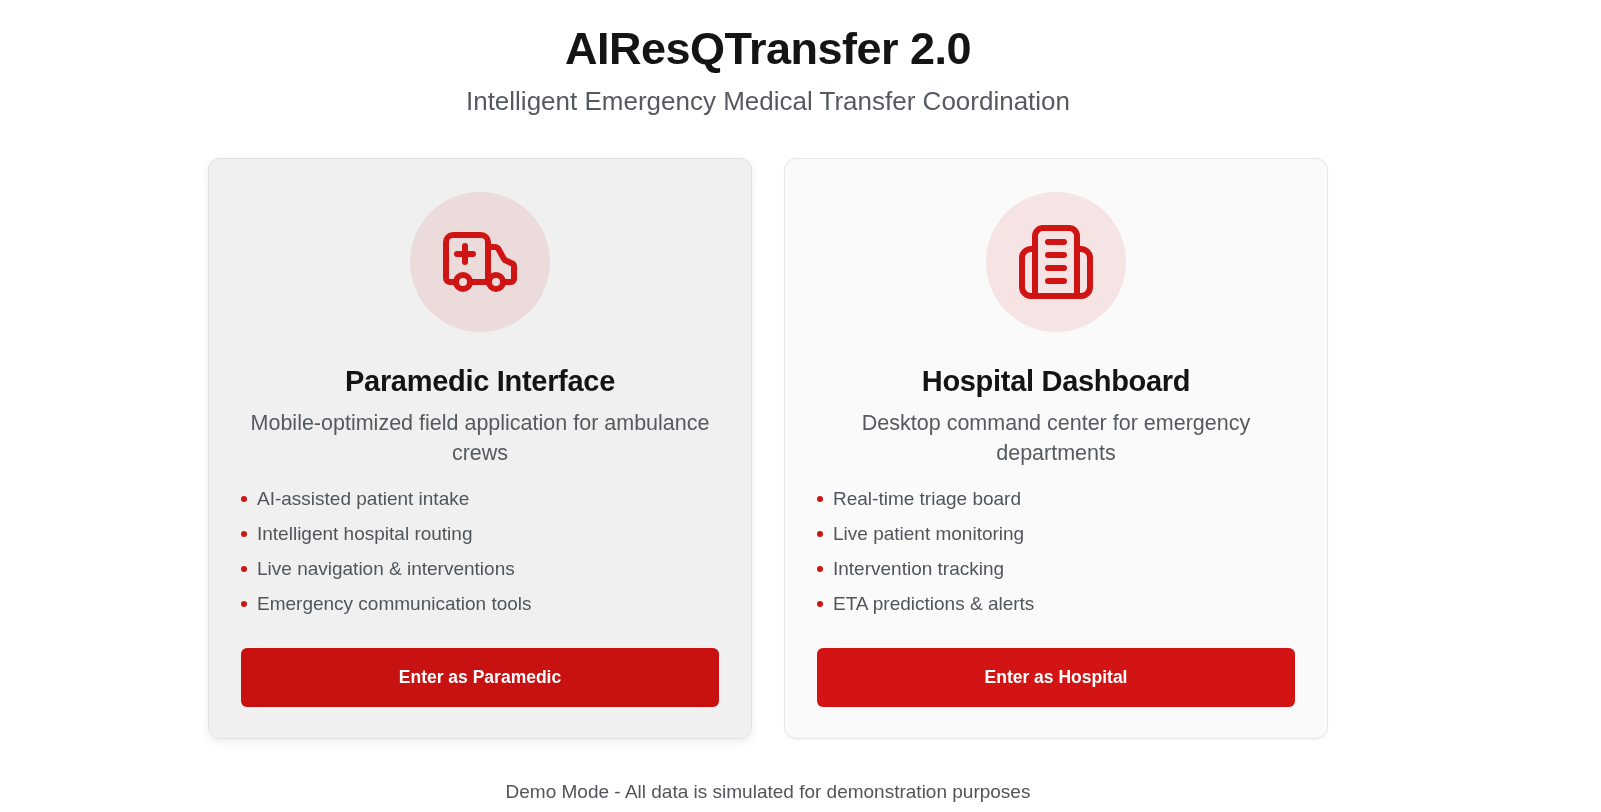 This screenshot has height=812, width=1601. Describe the element at coordinates (480, 438) in the screenshot. I see `card-description: Mobile-optimized field application for ambulance crews` at that location.